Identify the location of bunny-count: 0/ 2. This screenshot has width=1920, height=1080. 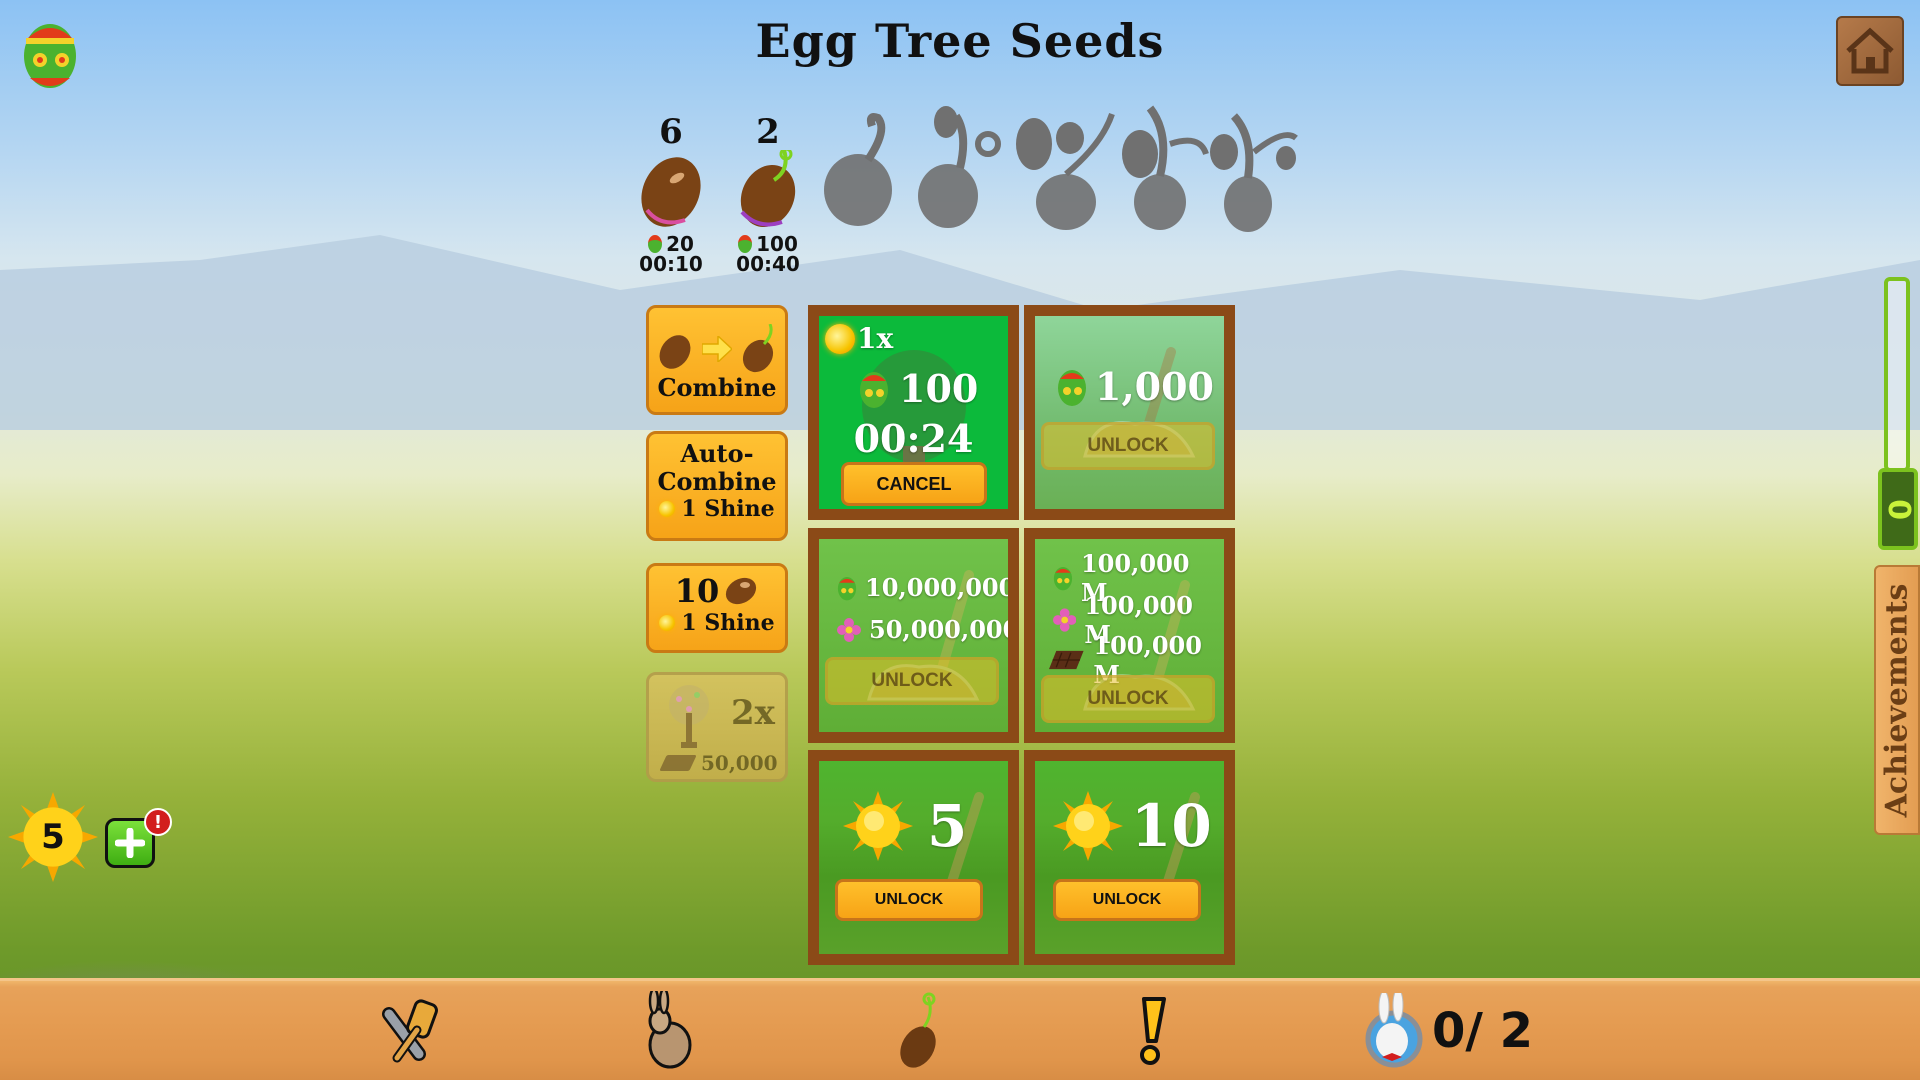
(1483, 1031).